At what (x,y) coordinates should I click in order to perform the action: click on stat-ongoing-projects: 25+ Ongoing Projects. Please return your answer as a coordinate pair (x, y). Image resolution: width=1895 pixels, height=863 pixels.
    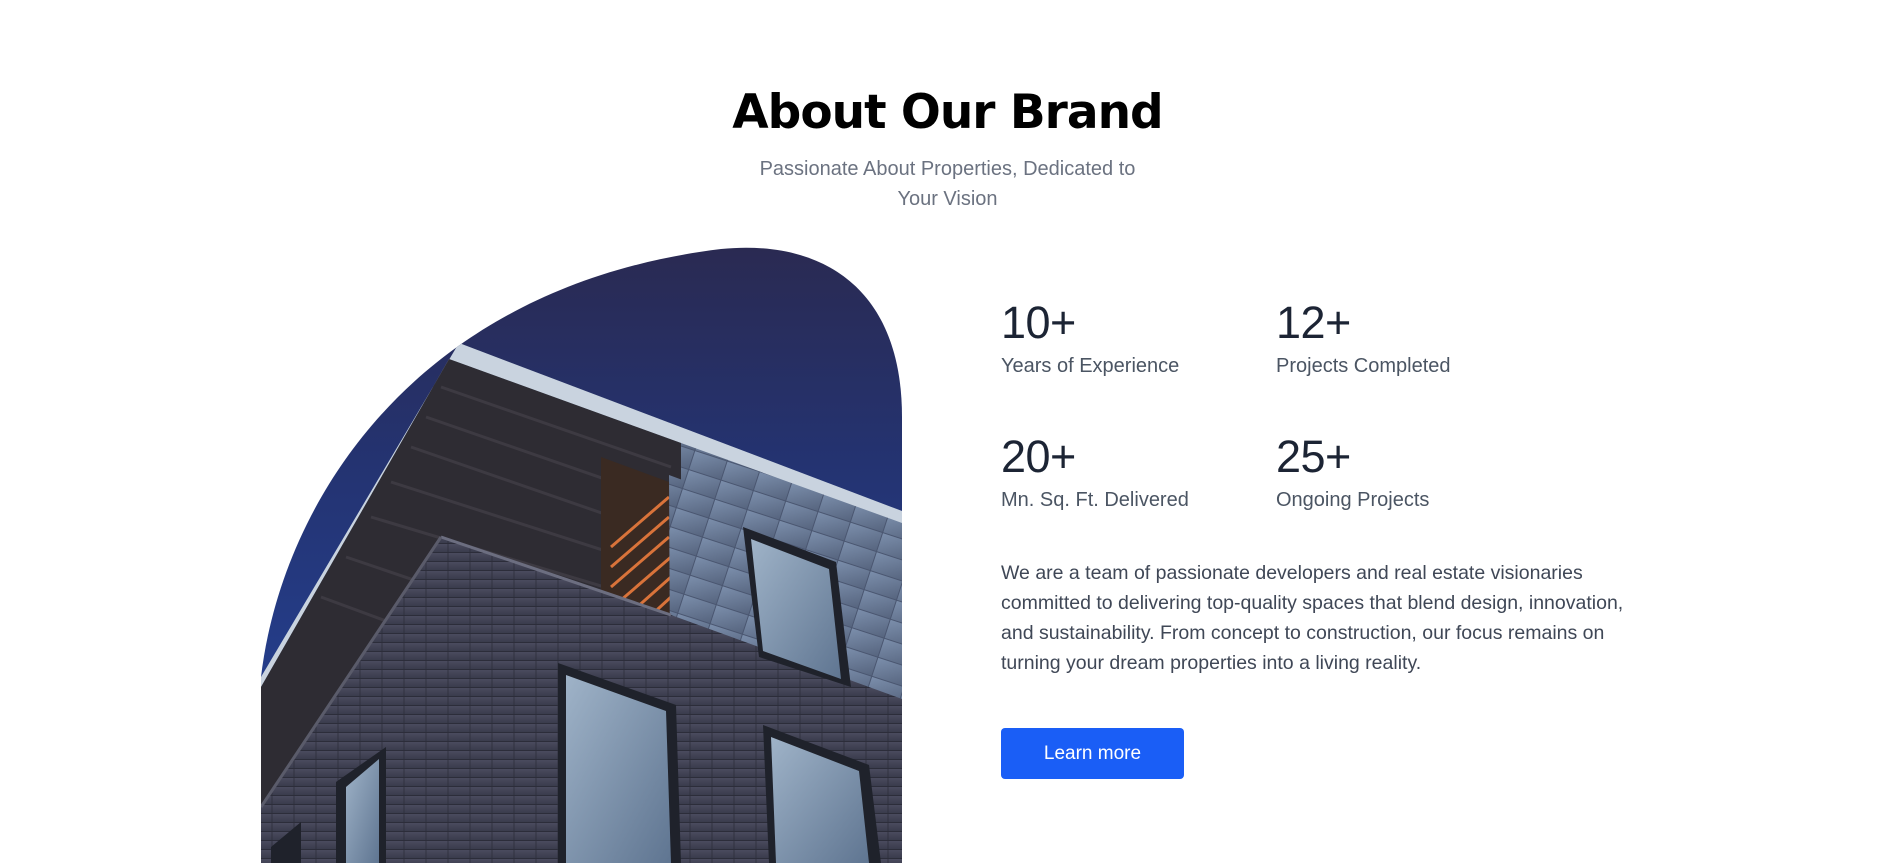
    Looking at the image, I should click on (1413, 473).